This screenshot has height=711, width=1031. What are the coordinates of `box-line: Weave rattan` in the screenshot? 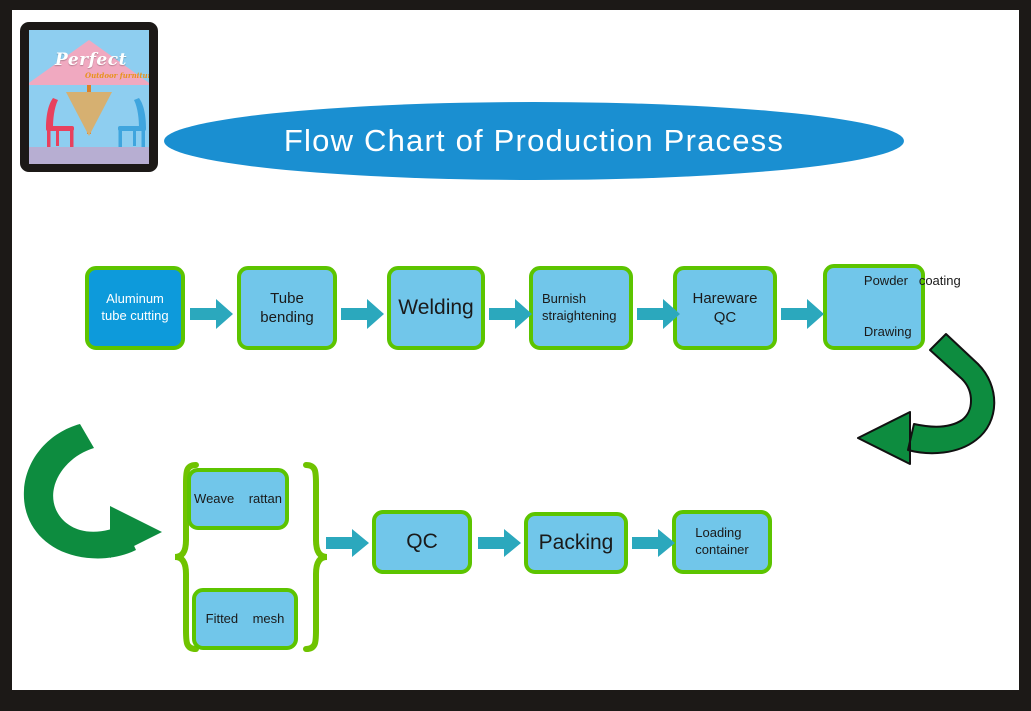 It's located at (238, 498).